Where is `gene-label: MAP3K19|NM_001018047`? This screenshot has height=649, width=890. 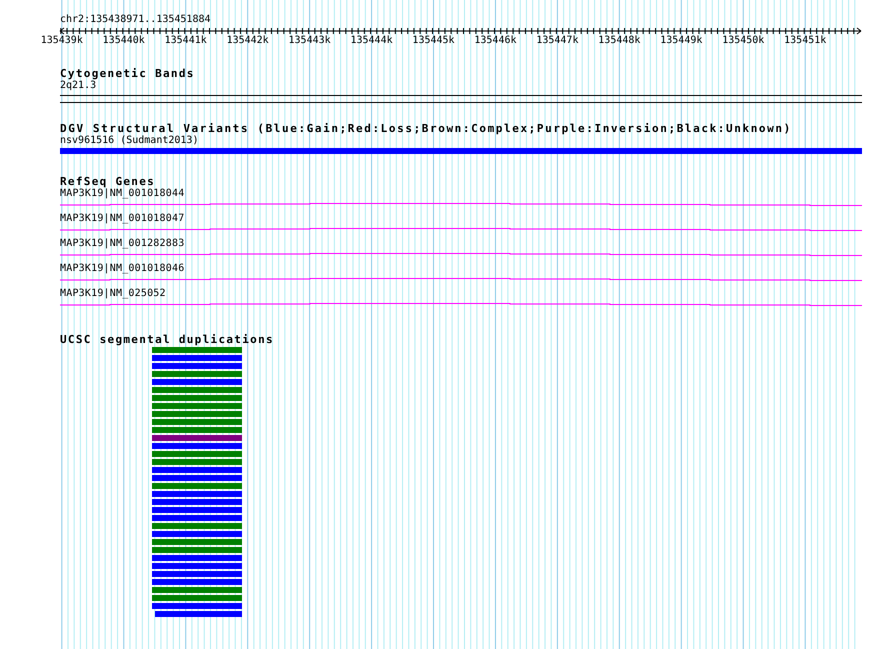
gene-label: MAP3K19|NM_001018047 is located at coordinates (123, 219).